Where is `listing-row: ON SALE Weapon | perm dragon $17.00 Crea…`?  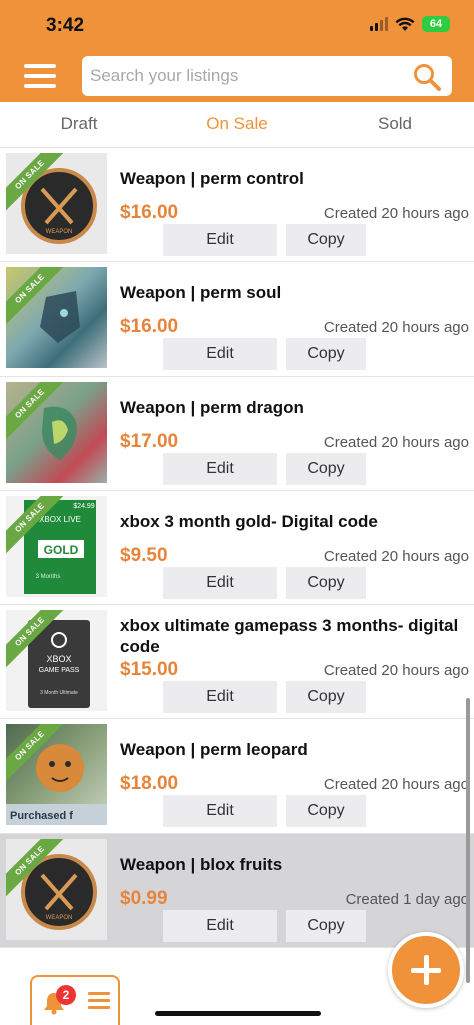
listing-row: ON SALE Weapon | perm dragon $17.00 Crea… is located at coordinates (237, 433).